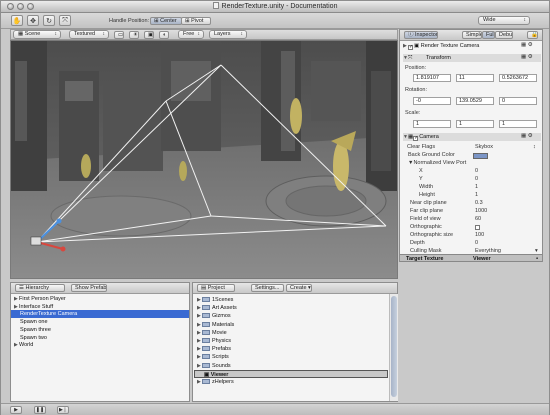  What do you see at coordinates (527, 136) in the screenshot?
I see `camera-settings-icon: ▦ ⚙` at bounding box center [527, 136].